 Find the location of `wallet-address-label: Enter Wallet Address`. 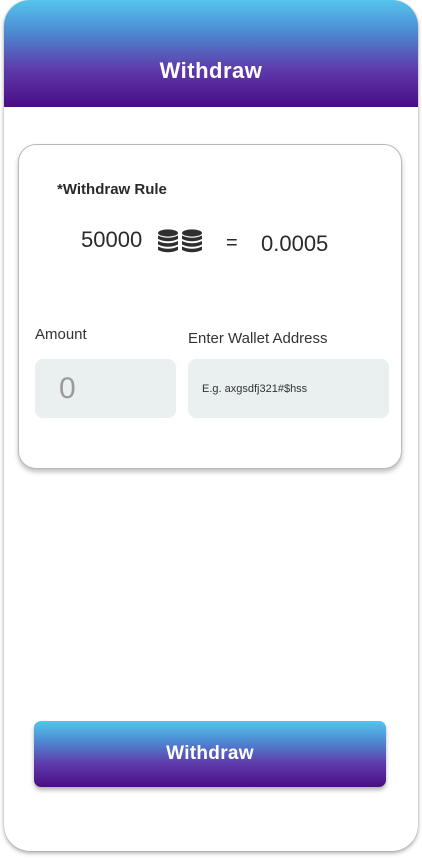

wallet-address-label: Enter Wallet Address is located at coordinates (258, 338).